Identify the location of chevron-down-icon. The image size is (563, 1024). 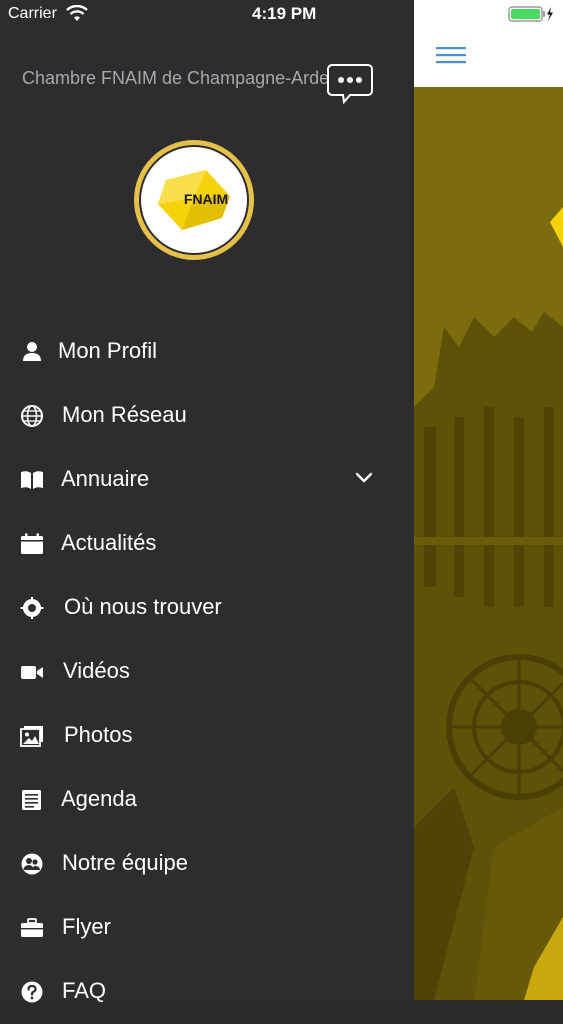
(364, 478).